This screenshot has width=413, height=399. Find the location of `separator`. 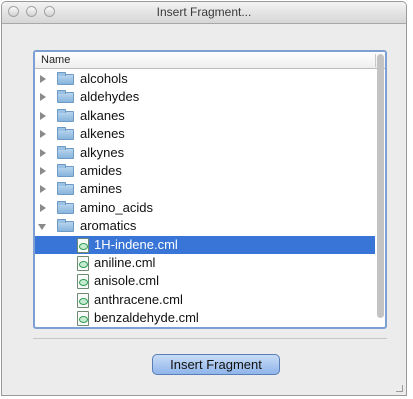

separator is located at coordinates (210, 338).